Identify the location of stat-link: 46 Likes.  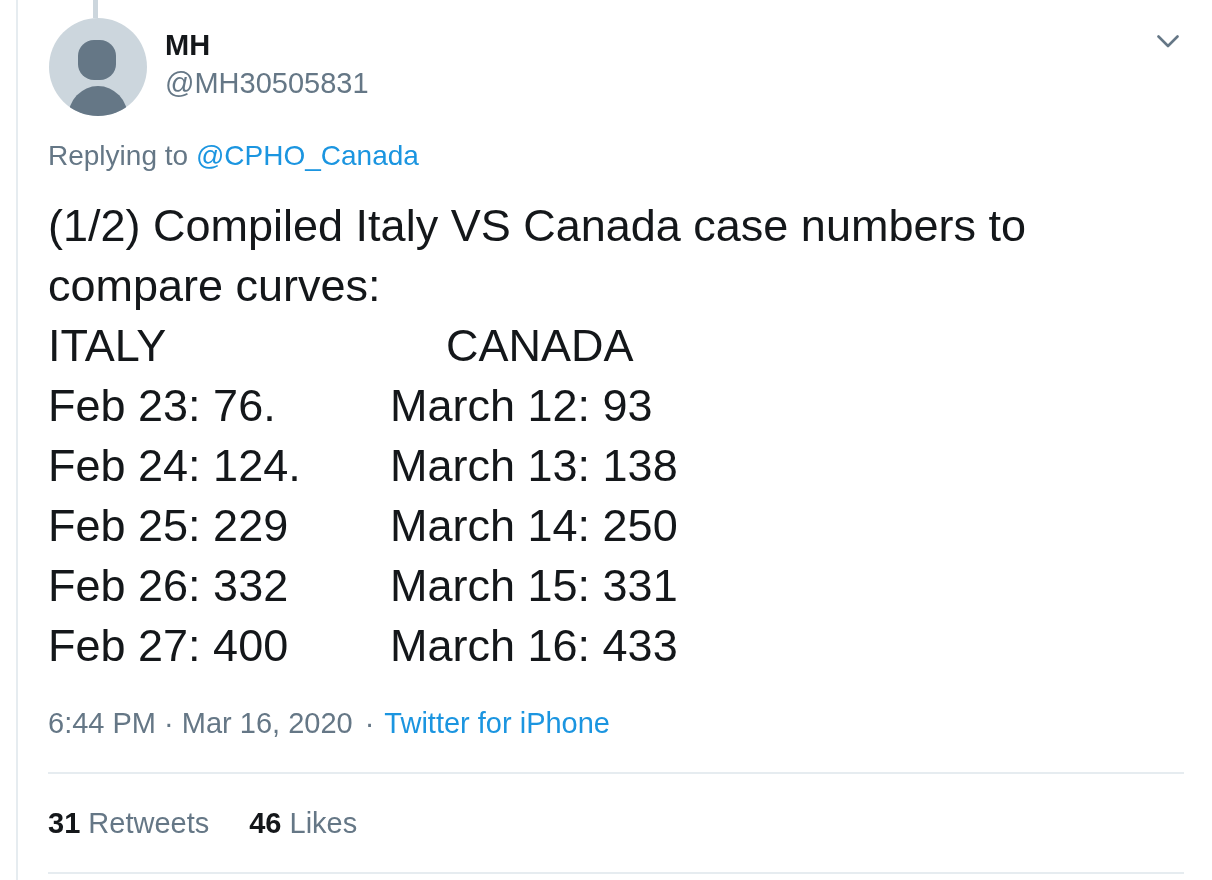
(303, 823).